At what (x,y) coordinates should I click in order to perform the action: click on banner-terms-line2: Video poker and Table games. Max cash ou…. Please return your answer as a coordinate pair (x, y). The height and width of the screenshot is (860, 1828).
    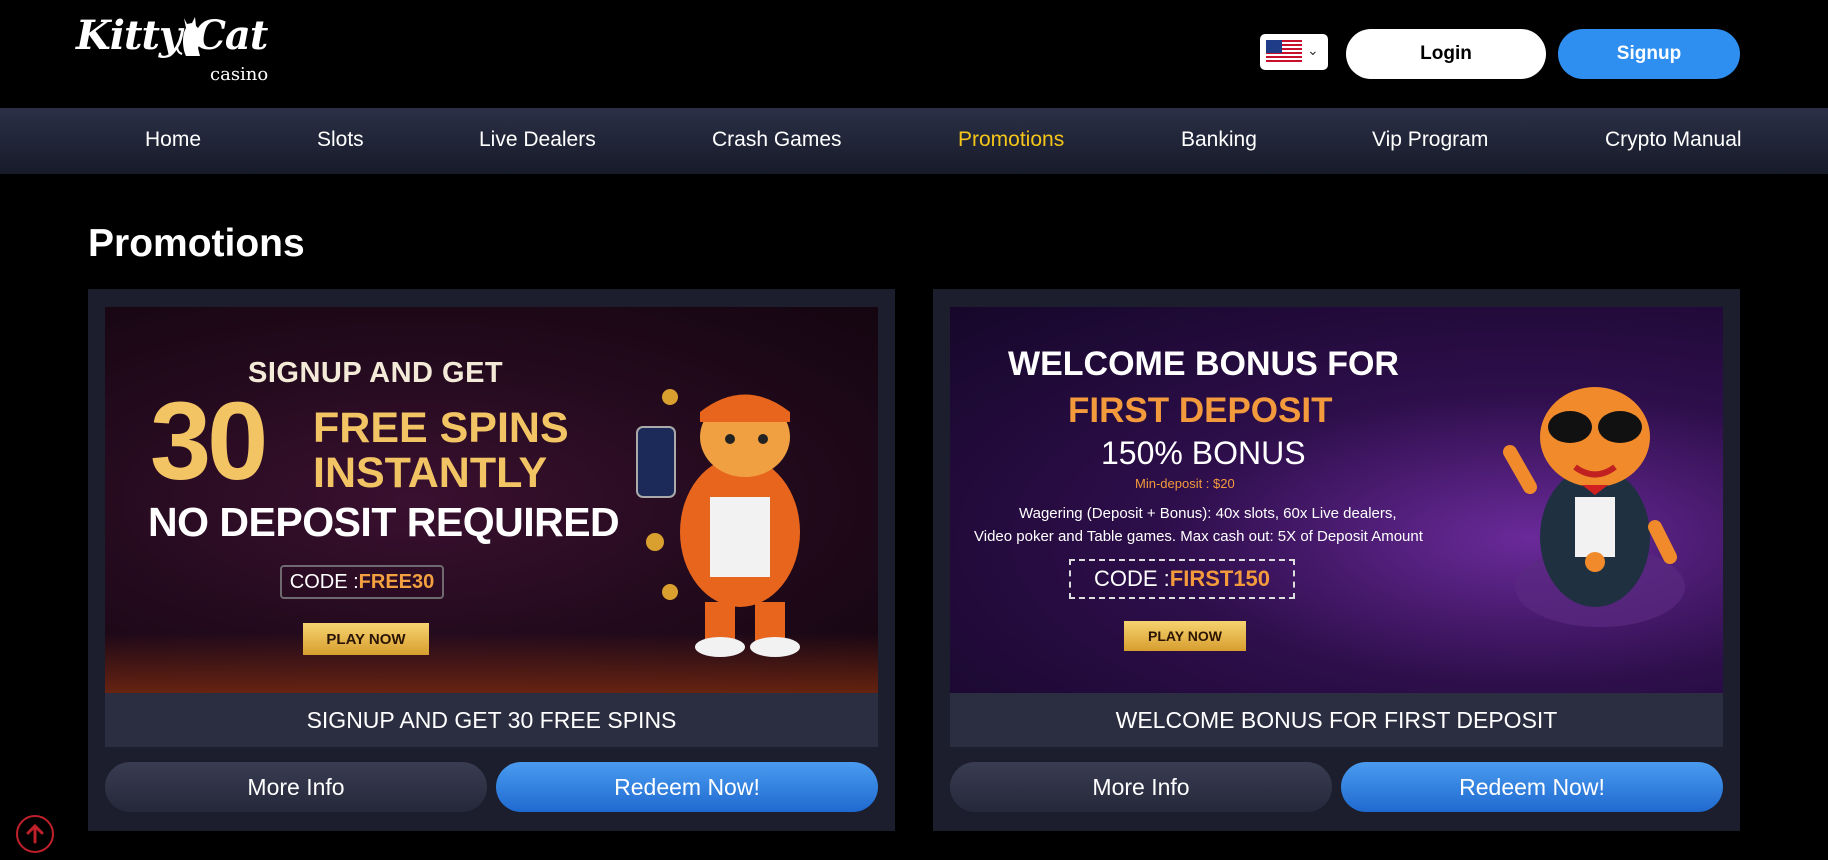
    Looking at the image, I should click on (1198, 536).